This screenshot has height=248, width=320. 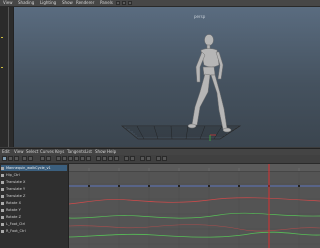 I want to click on outliner-item: R_Foot_Ctrl, so click(x=34, y=231).